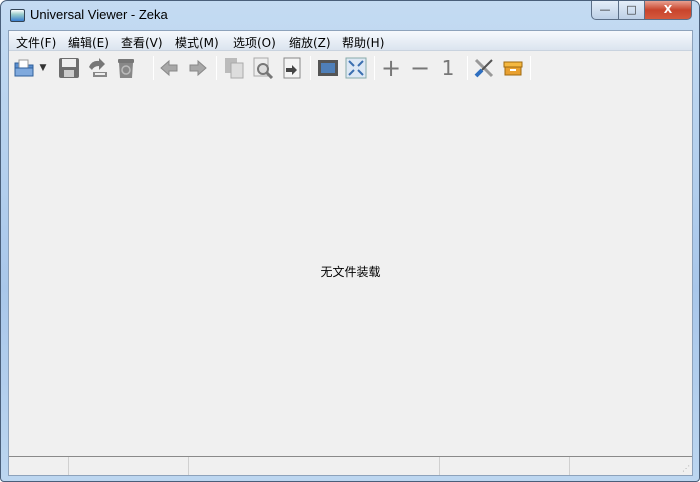 This screenshot has height=482, width=700. Describe the element at coordinates (142, 42) in the screenshot. I see `menu-view: 查看(V)` at that location.